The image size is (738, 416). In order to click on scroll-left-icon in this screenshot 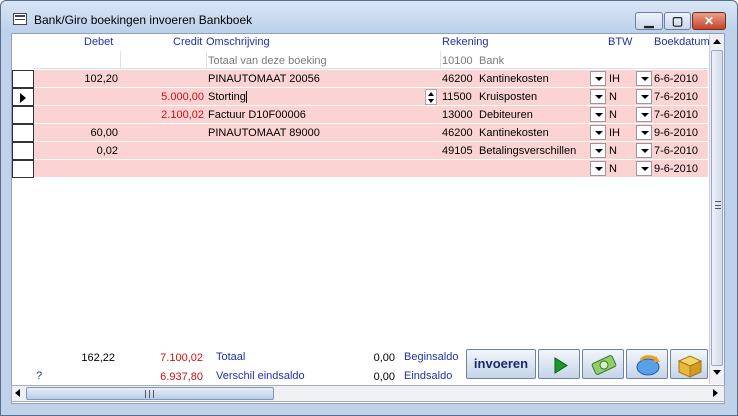, I will do `click(17, 393)`.